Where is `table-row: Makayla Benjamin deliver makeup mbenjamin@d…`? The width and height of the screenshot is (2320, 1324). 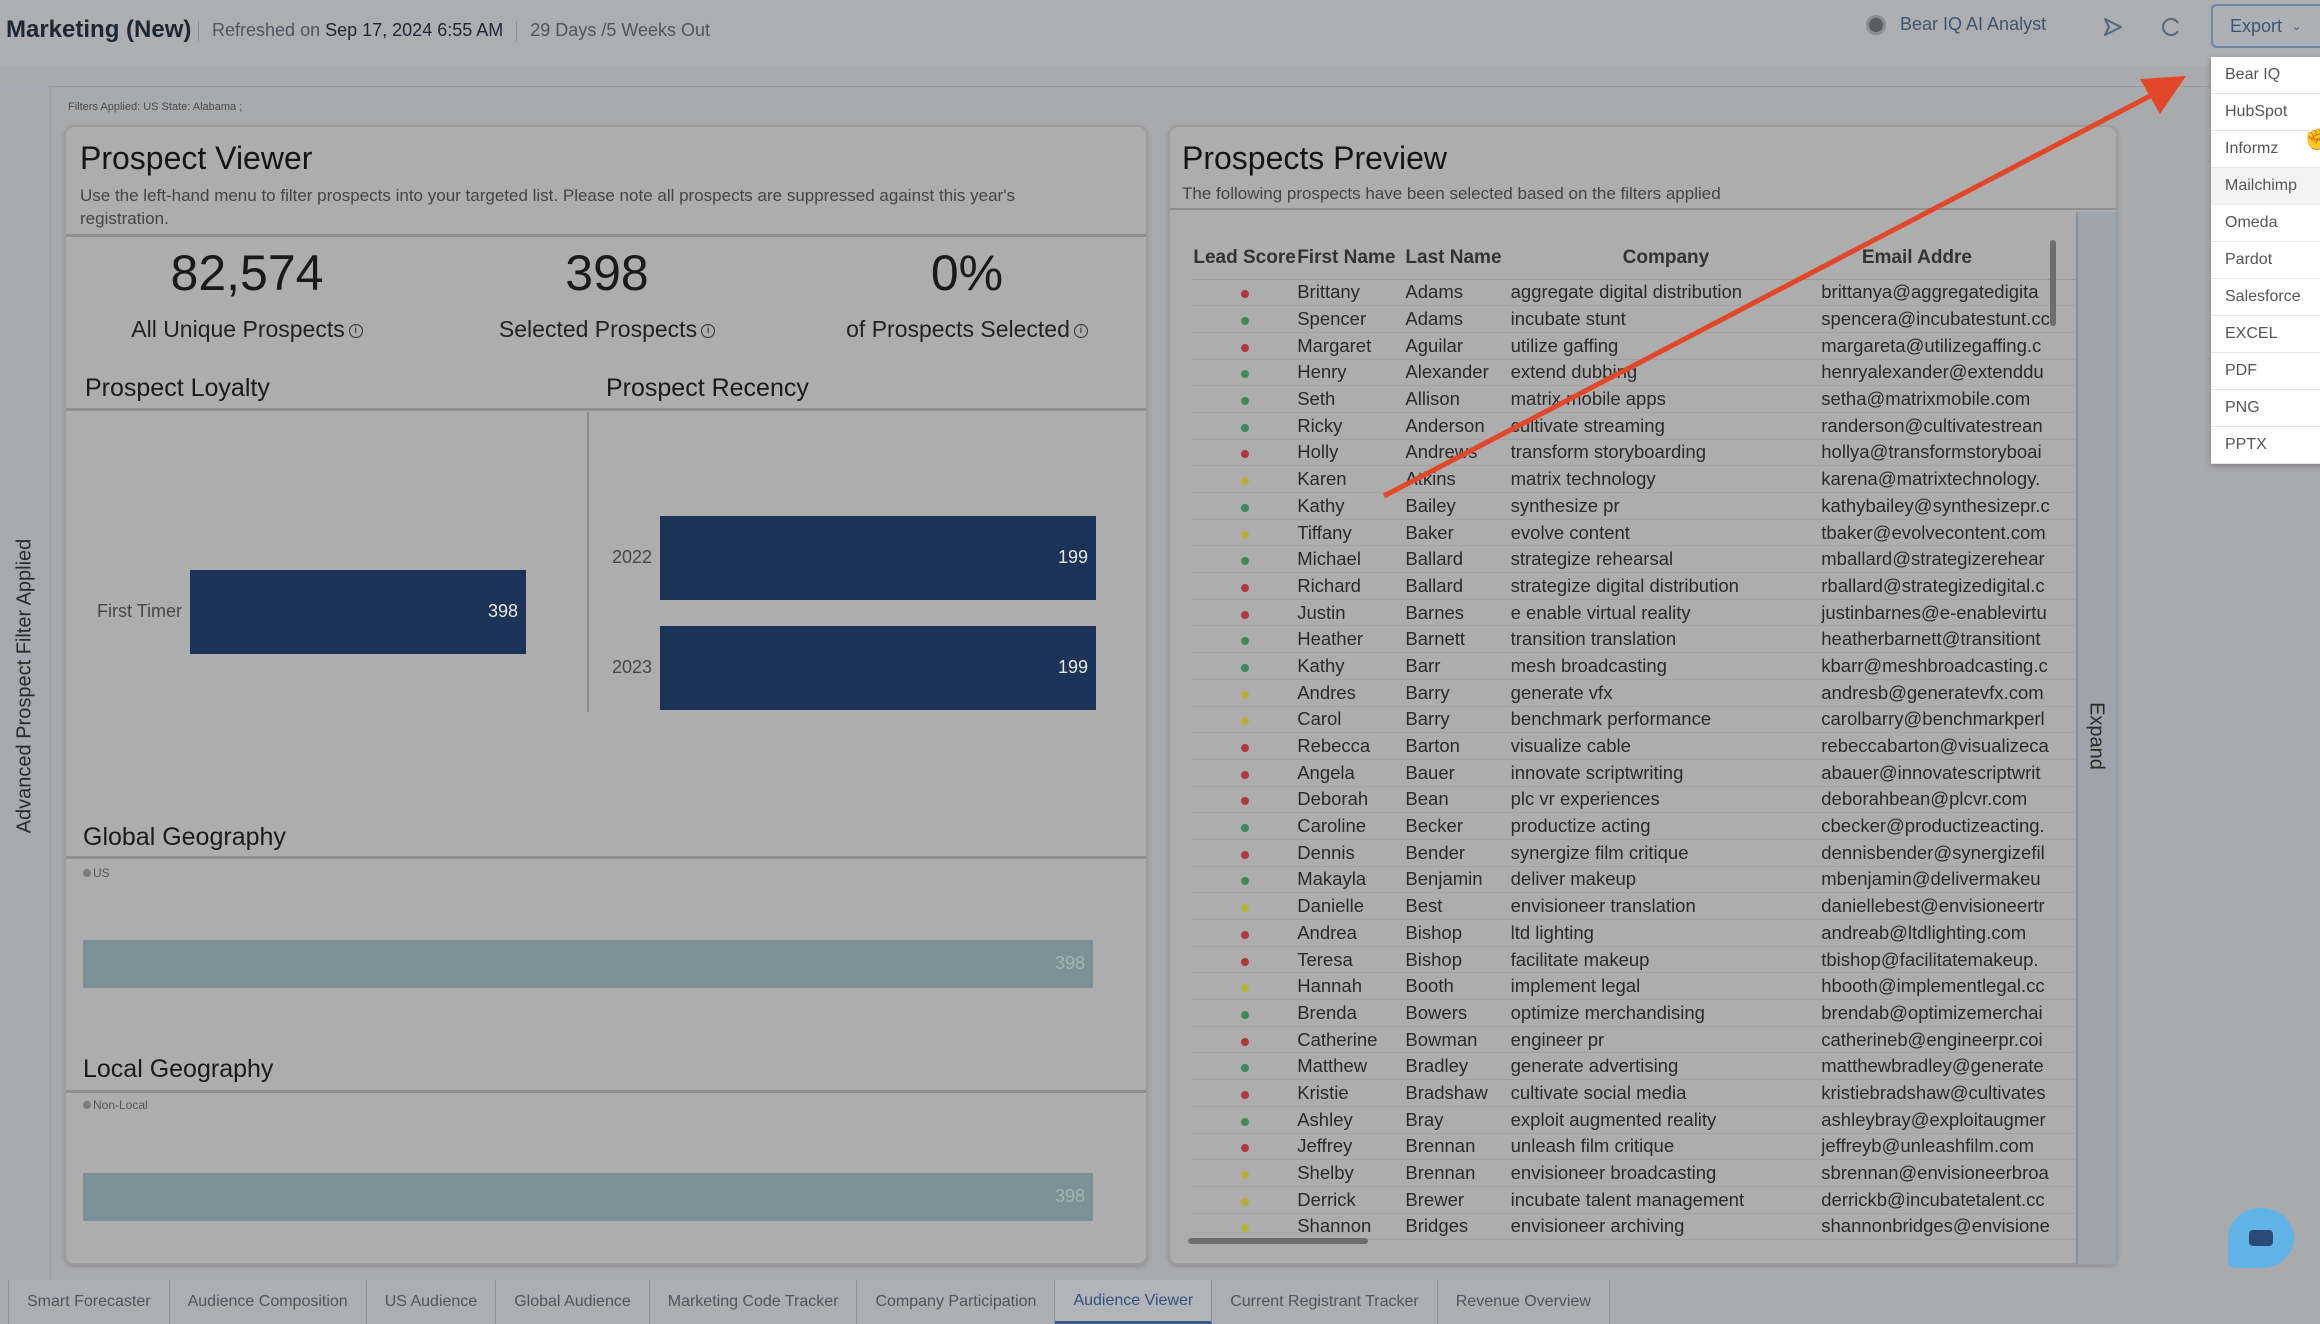
table-row: Makayla Benjamin deliver makeup mbenjamin@d… is located at coordinates (1635, 880).